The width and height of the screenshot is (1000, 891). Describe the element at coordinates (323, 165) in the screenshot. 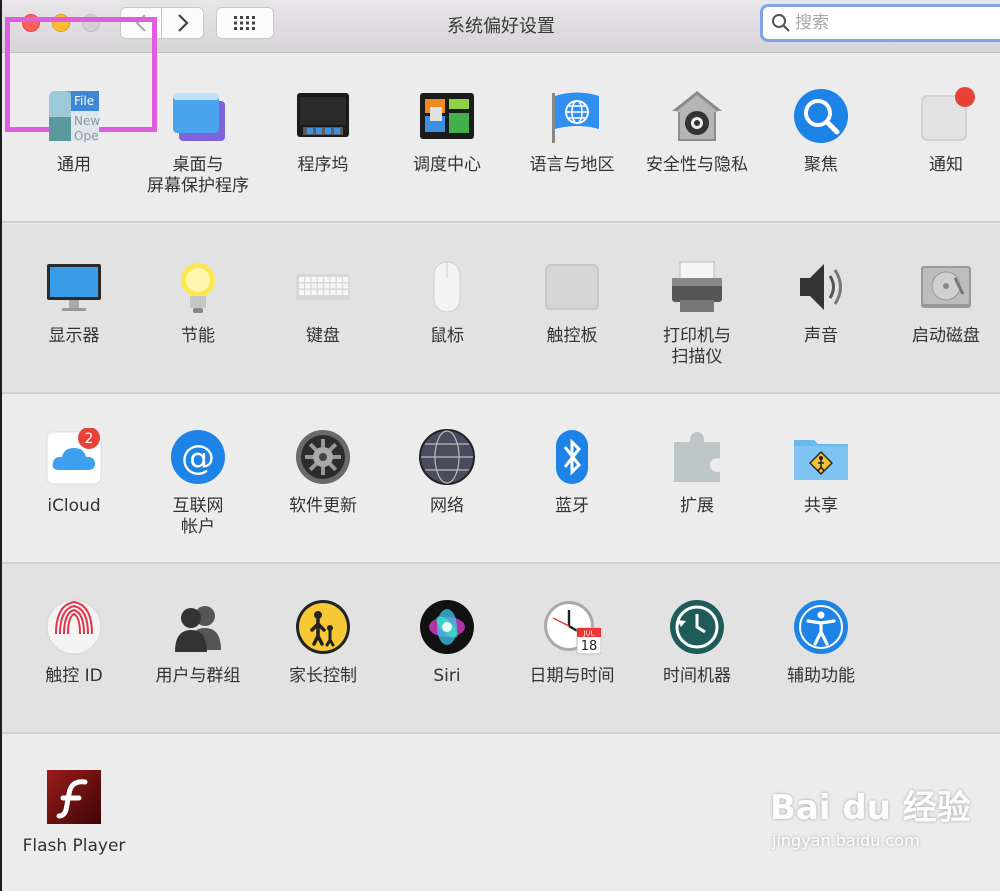

I see `pref-label: 程序坞` at that location.